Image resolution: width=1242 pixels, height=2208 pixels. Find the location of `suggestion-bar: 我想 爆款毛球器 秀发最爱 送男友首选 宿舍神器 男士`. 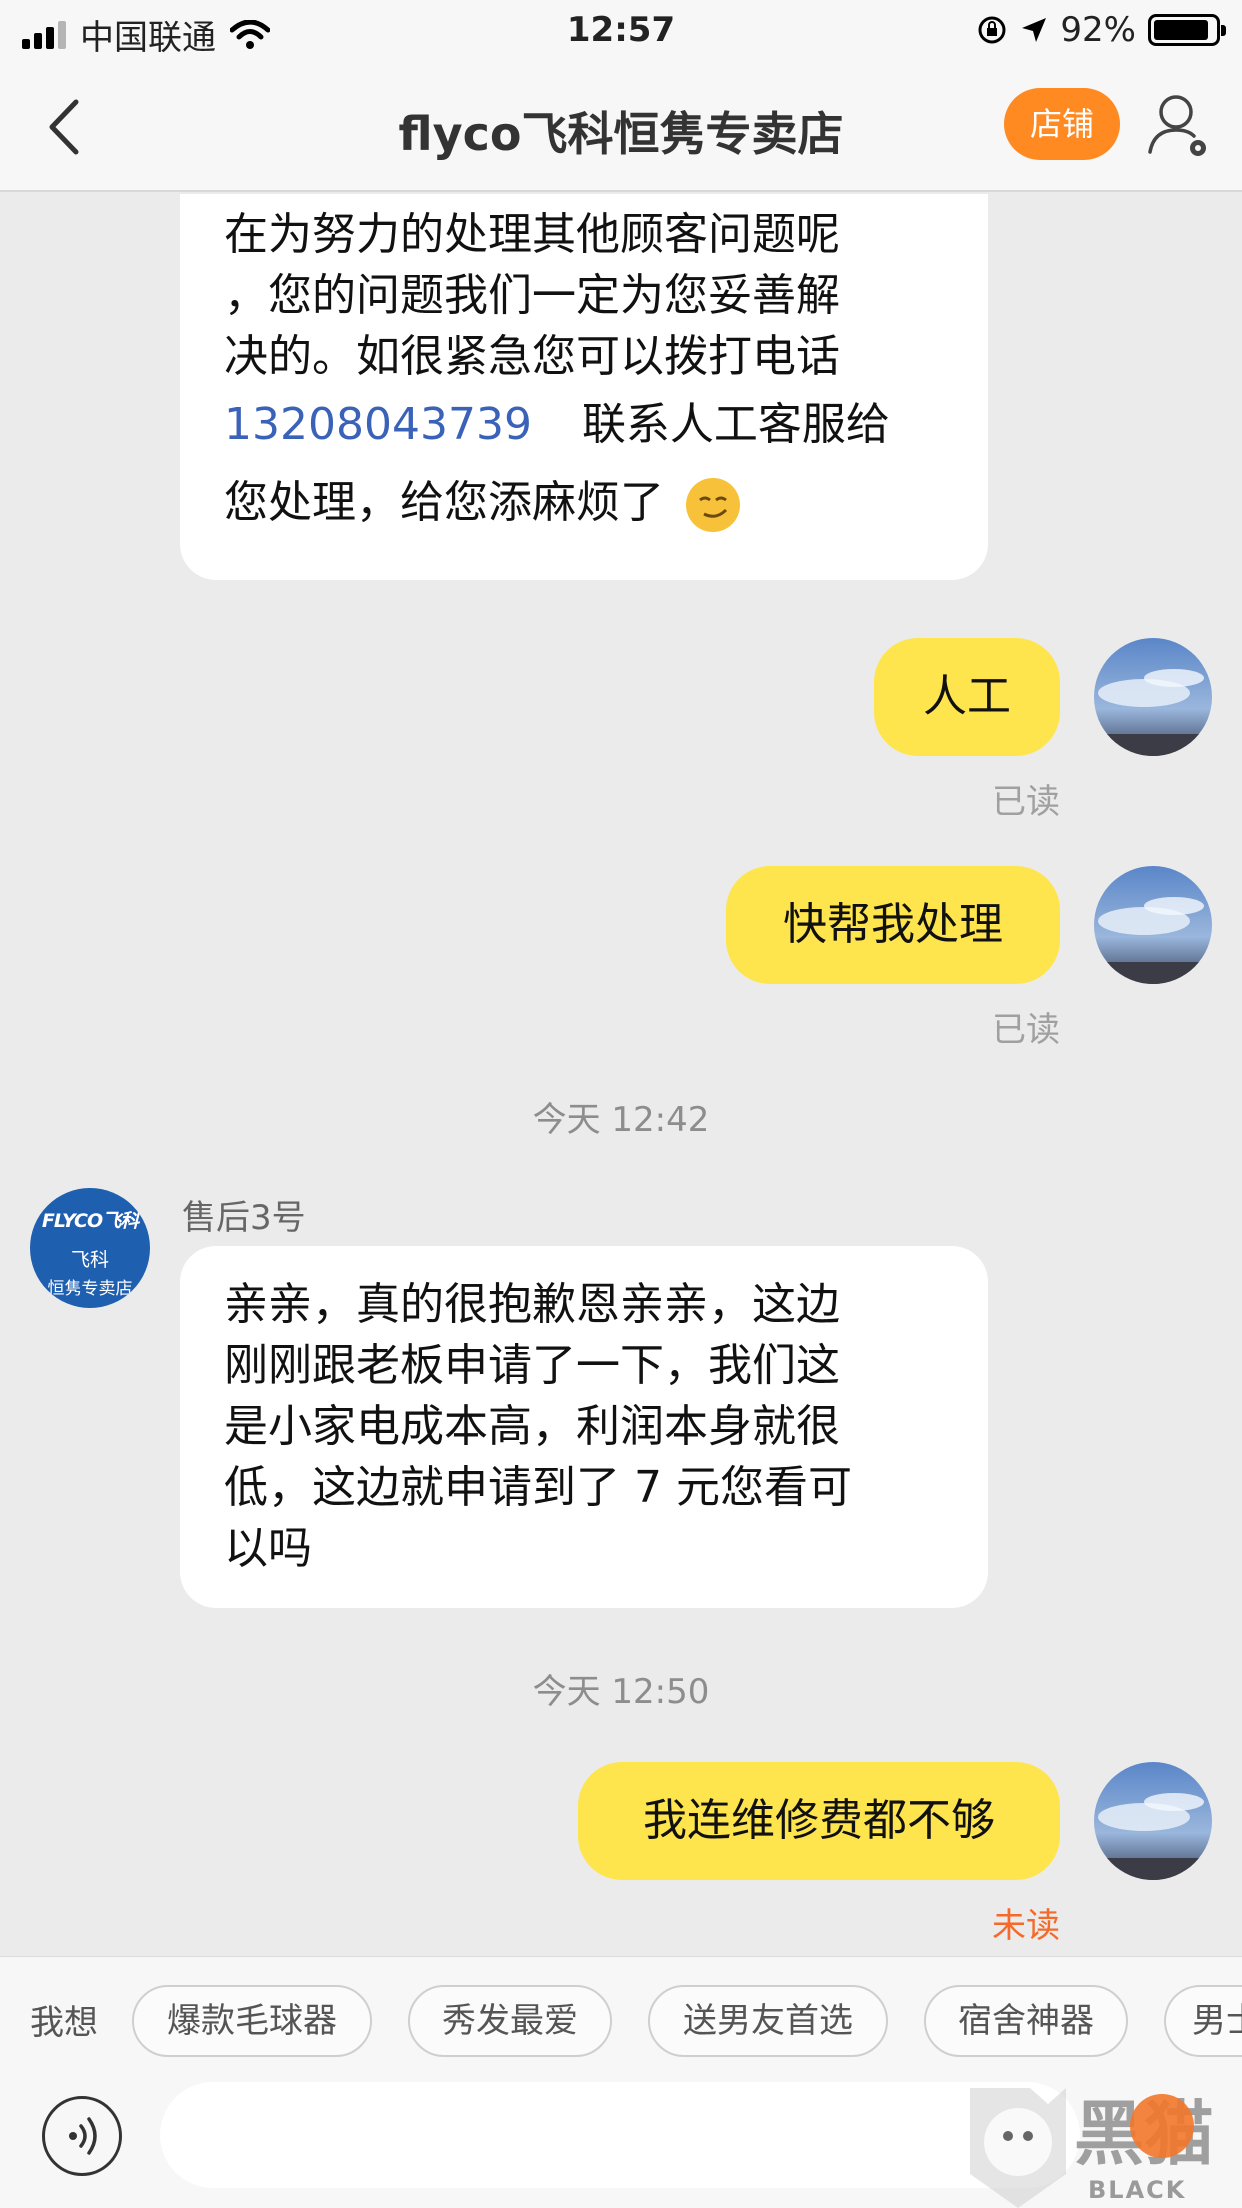

suggestion-bar: 我想 爆款毛球器 秀发最爱 送男友首选 宿舍神器 男士 is located at coordinates (621, 2019).